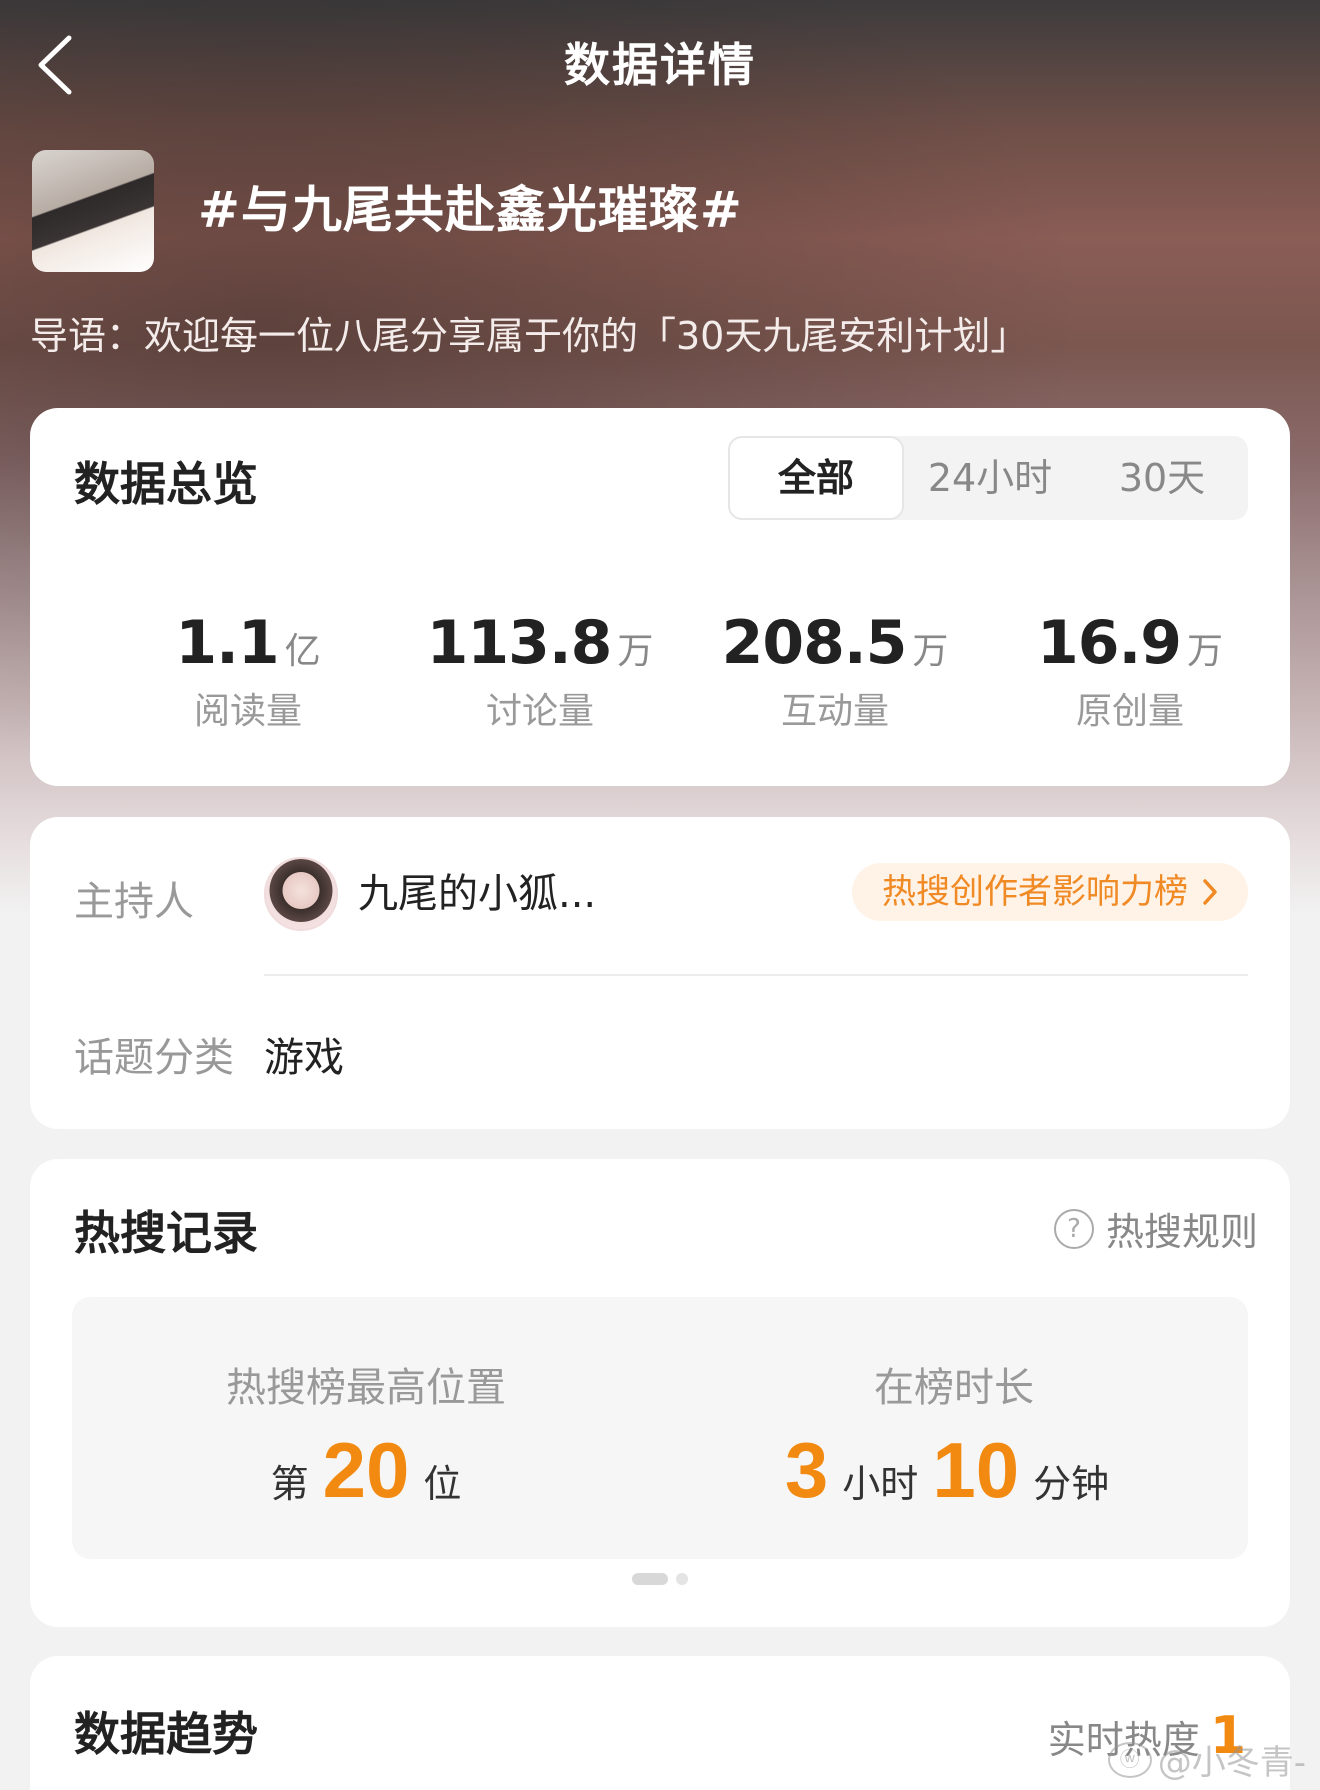 Image resolution: width=1320 pixels, height=1790 pixels. What do you see at coordinates (1231, 1763) in the screenshot?
I see `watermark-text: @小冬青-` at bounding box center [1231, 1763].